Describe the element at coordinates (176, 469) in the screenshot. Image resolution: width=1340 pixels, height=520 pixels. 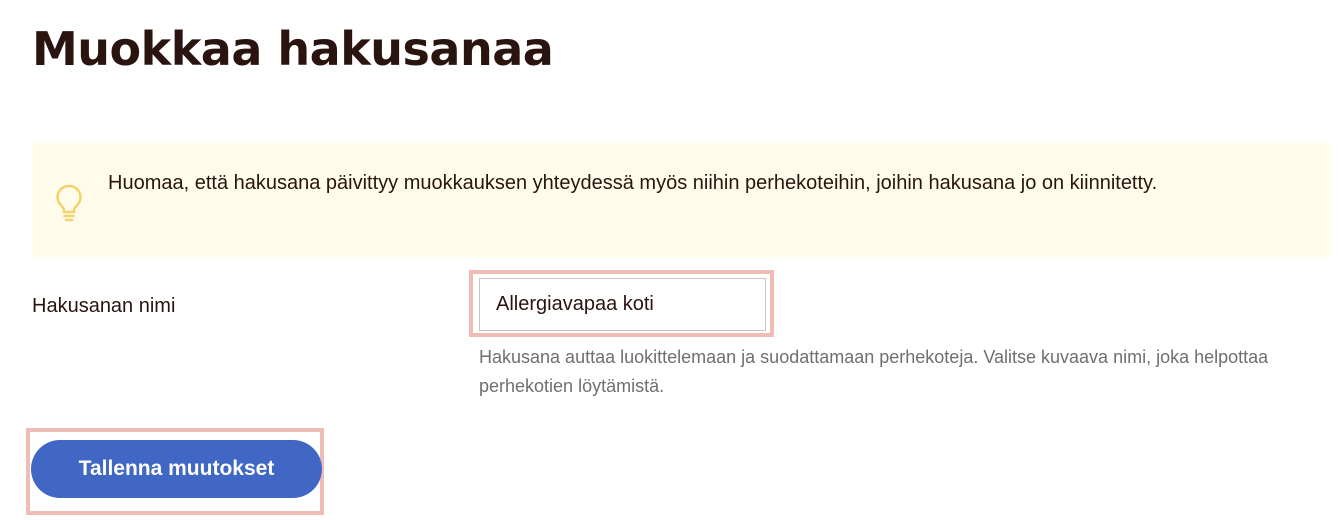
I see `save-changes-button: Tallenna muutokset` at that location.